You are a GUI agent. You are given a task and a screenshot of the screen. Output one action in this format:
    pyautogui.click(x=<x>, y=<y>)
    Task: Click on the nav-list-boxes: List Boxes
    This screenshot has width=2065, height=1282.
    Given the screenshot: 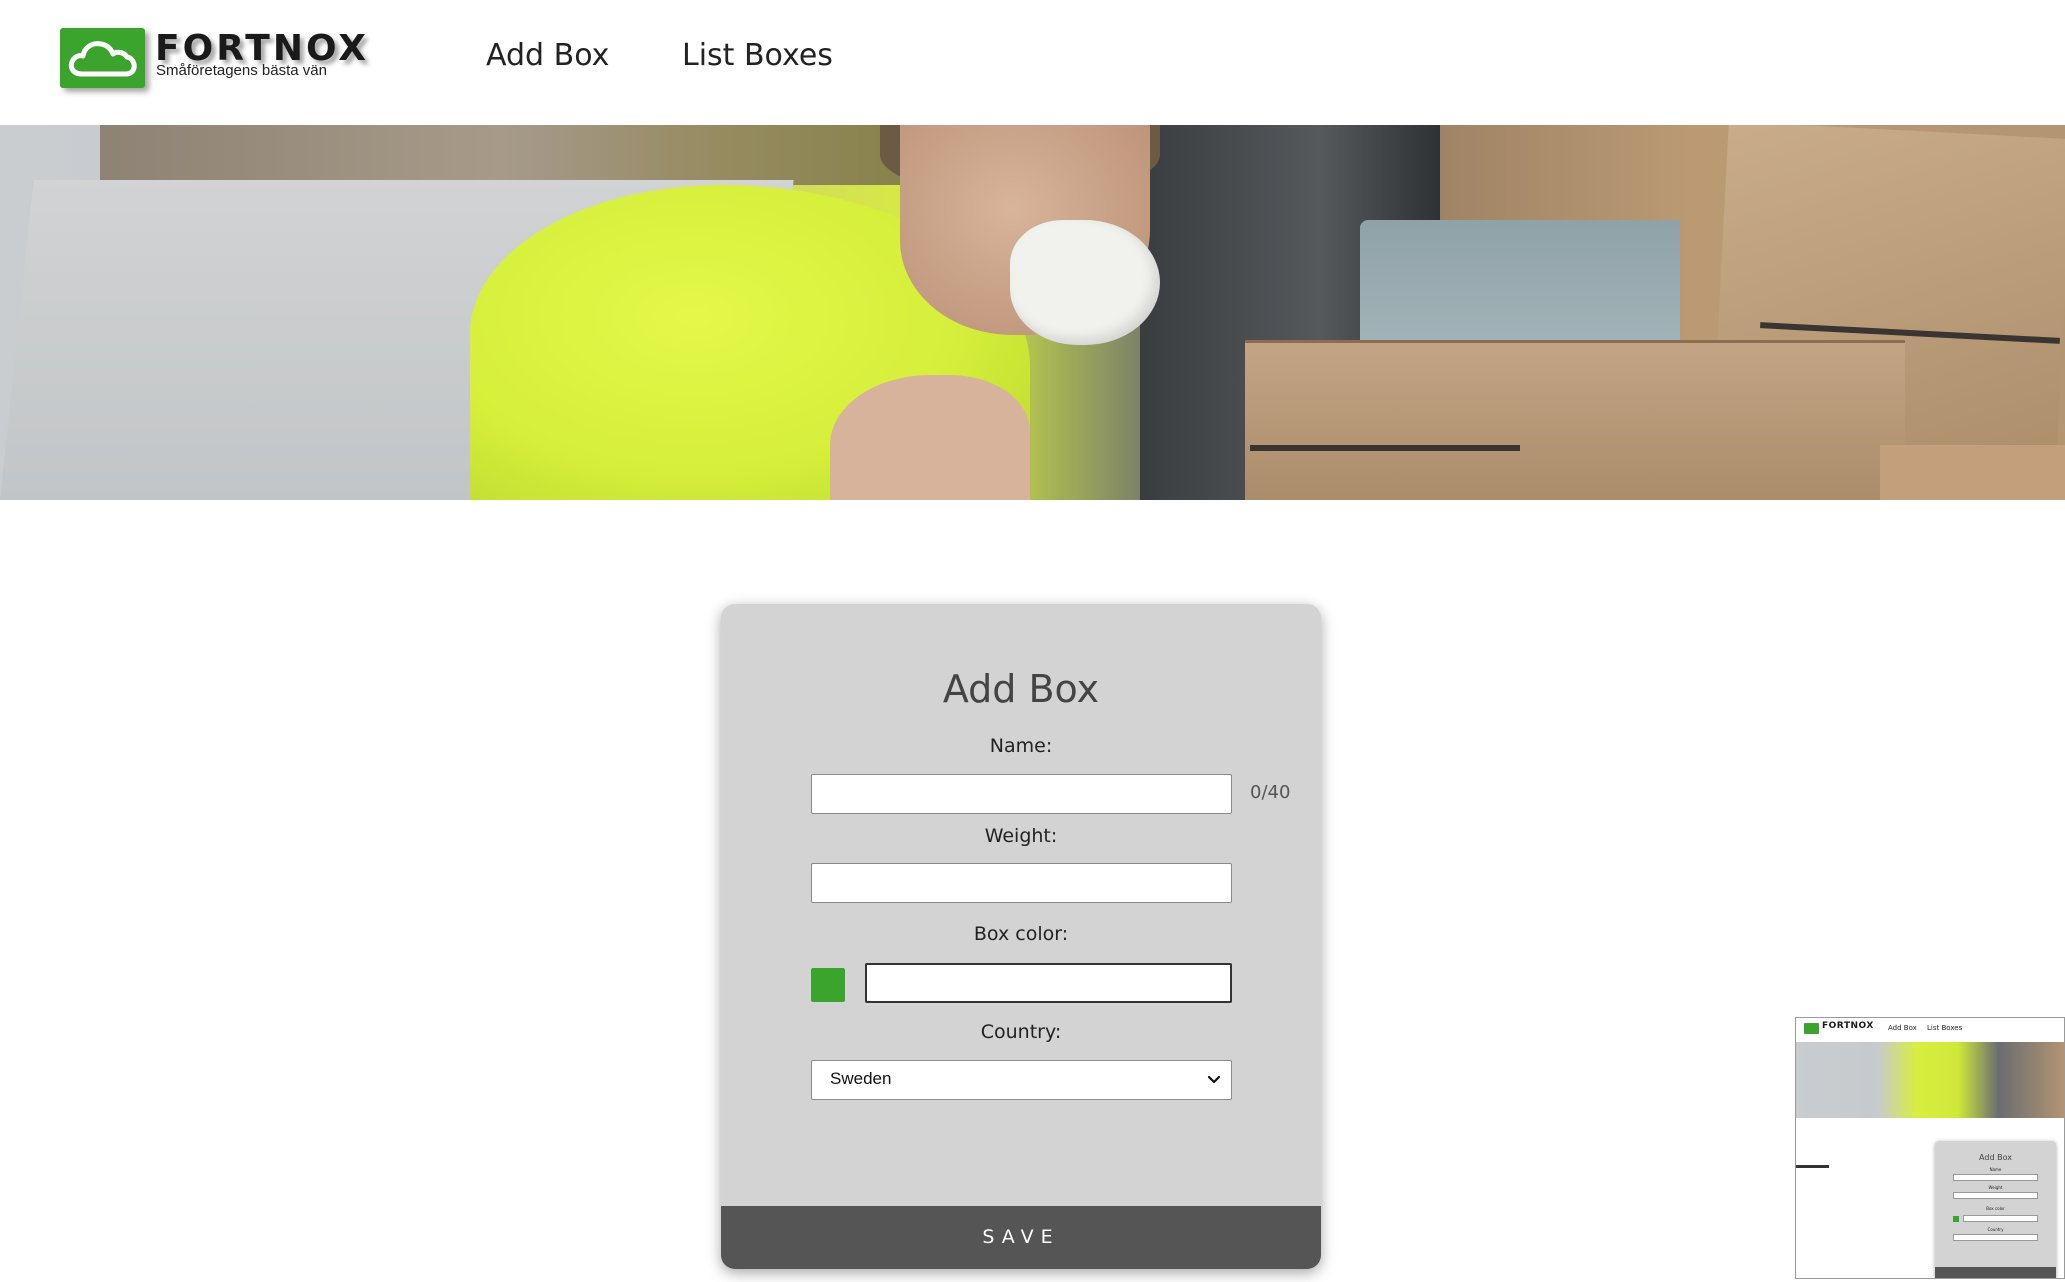 What is the action you would take?
    pyautogui.click(x=757, y=55)
    